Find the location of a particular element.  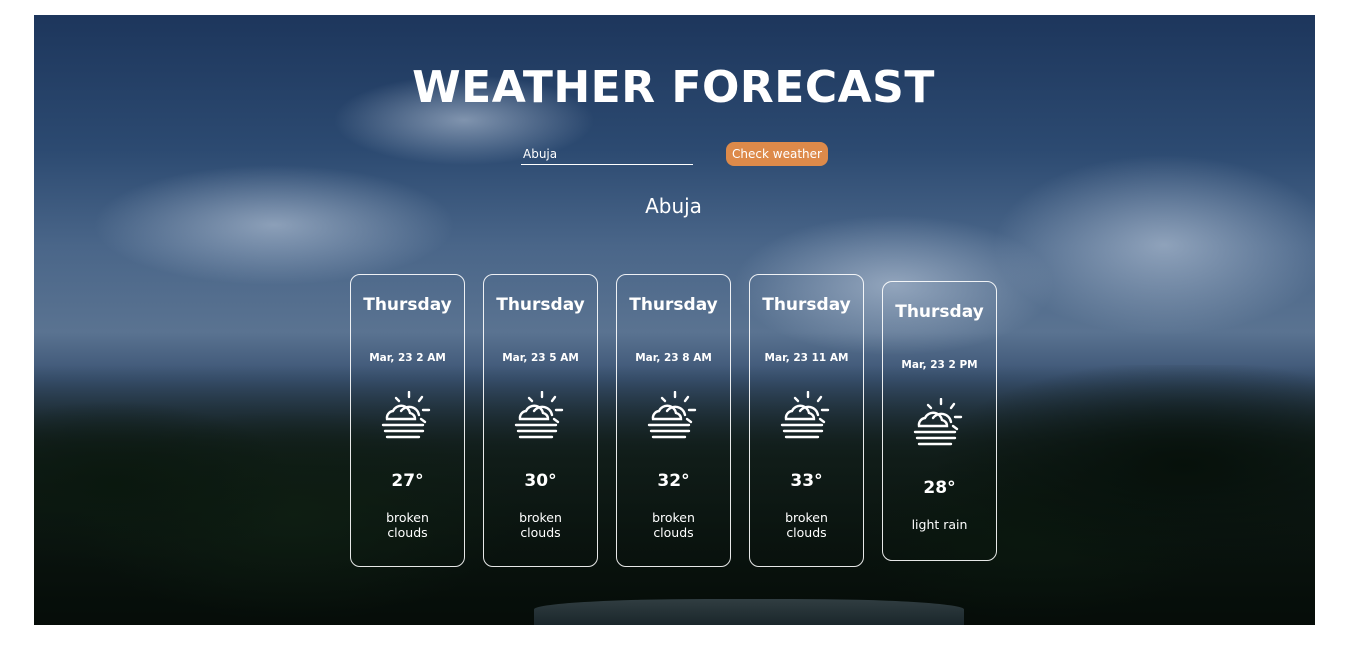

forecast-card: Thursday Mar, 23 8 AM 32° broken clouds is located at coordinates (673, 420).